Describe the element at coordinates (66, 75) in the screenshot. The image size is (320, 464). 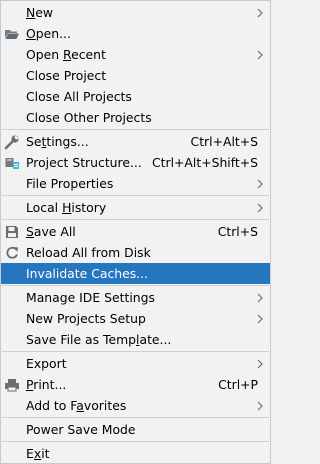
I see `menu-item-close-project-label: Close Project` at that location.